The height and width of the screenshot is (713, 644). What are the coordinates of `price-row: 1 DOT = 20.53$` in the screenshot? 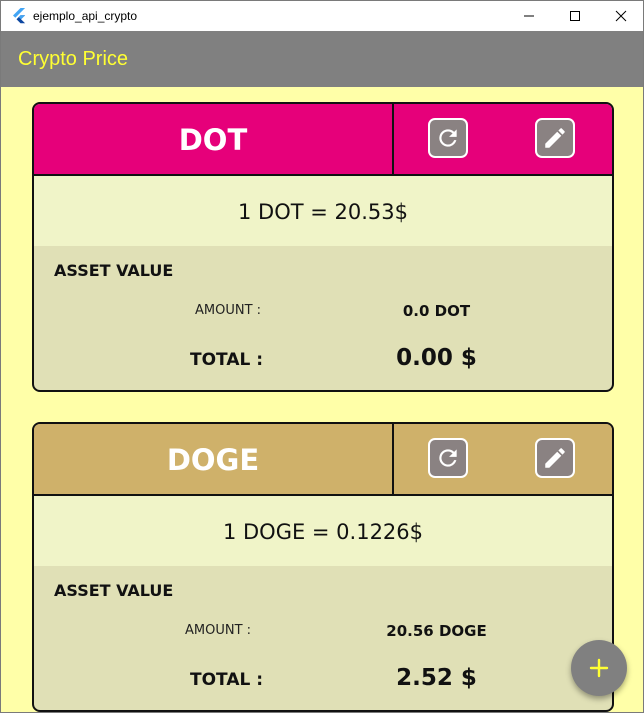 It's located at (323, 211).